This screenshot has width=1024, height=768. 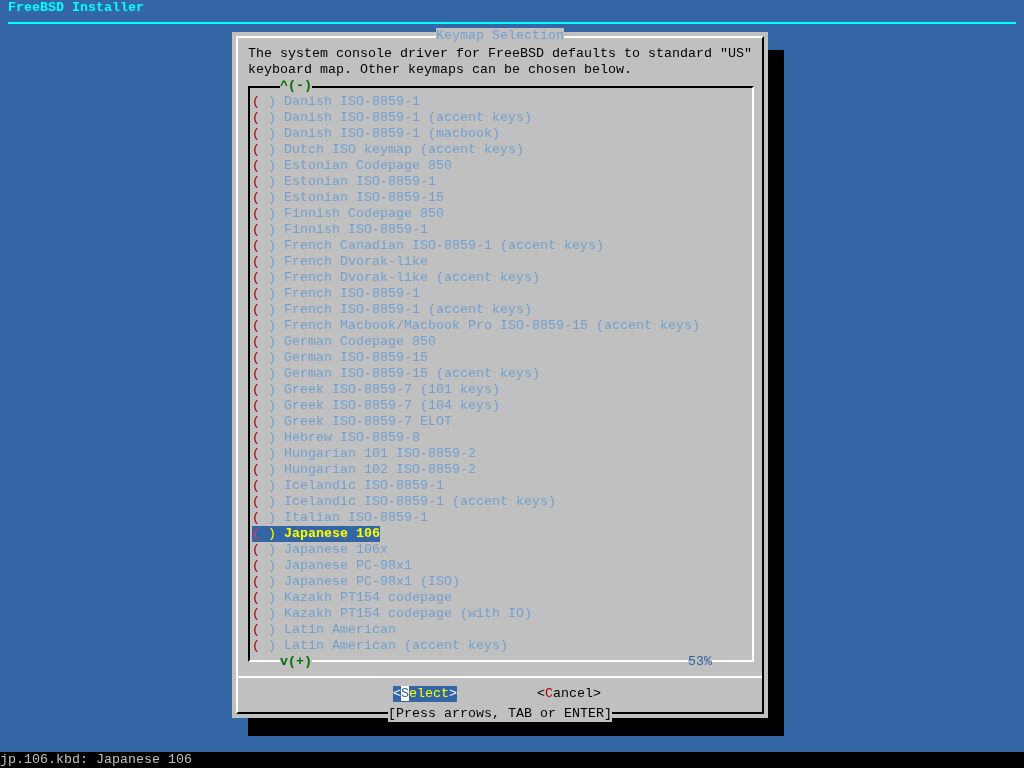 What do you see at coordinates (376, 390) in the screenshot?
I see `keymap-option: ( ) Greek ISO-8859-7 (101 keys)` at bounding box center [376, 390].